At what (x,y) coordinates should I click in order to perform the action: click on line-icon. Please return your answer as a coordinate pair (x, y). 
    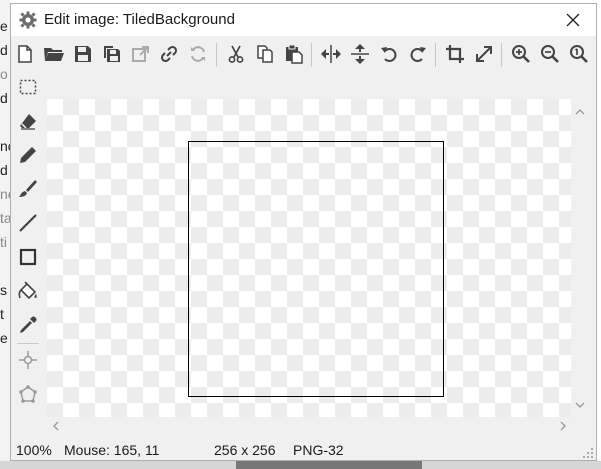
    Looking at the image, I should click on (28, 223).